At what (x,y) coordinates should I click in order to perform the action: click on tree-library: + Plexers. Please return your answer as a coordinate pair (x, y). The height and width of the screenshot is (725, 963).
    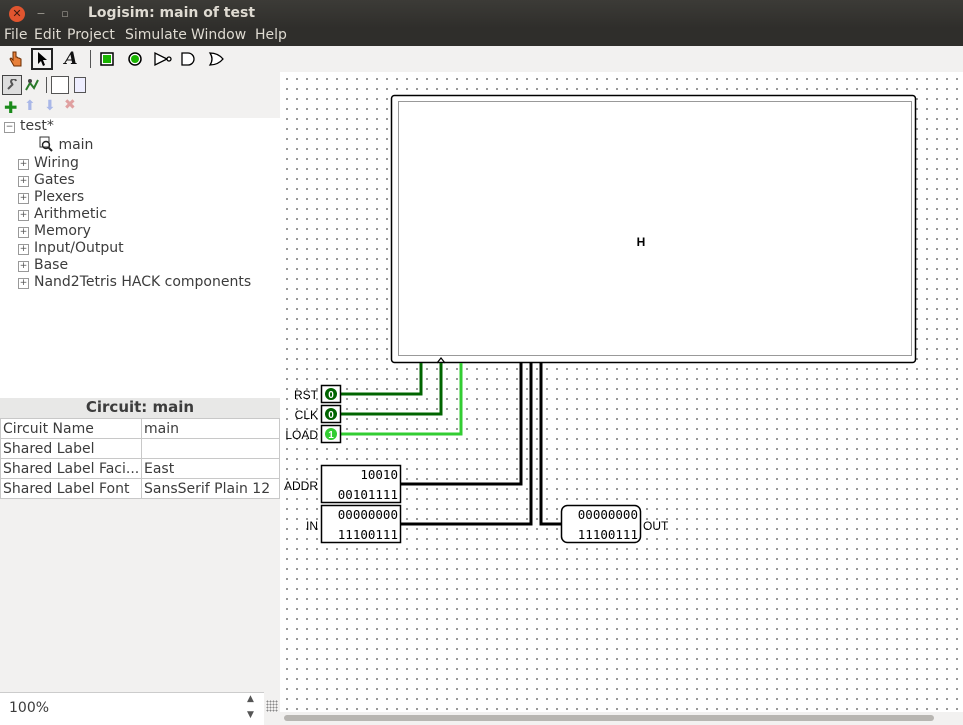
    Looking at the image, I should click on (51, 197).